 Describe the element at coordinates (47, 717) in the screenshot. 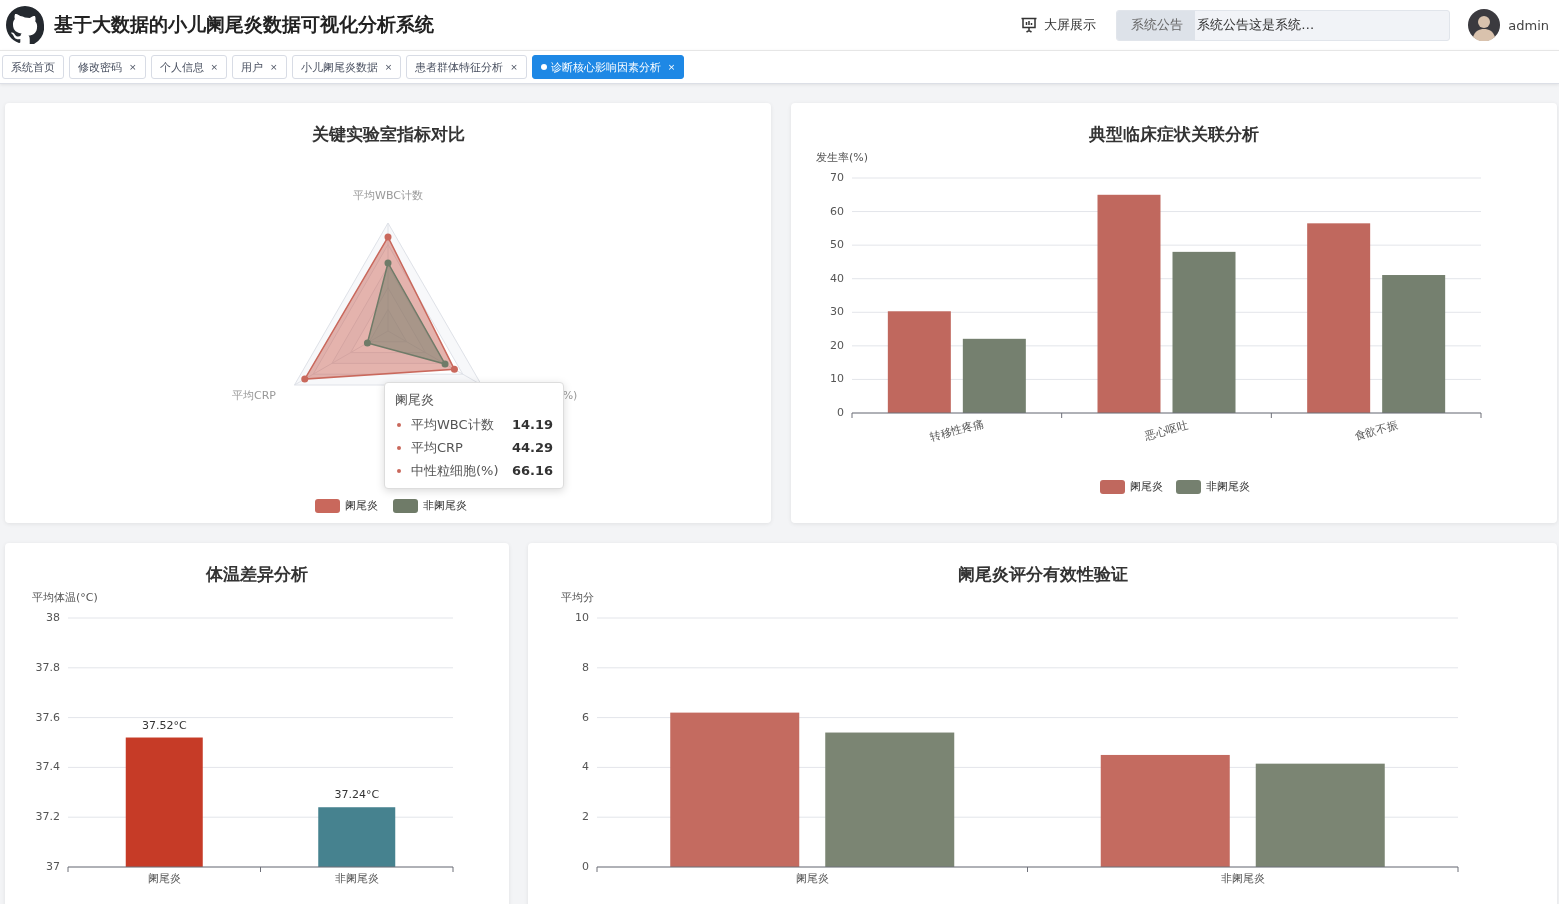

I see `axis-tick-label: 37.6` at that location.